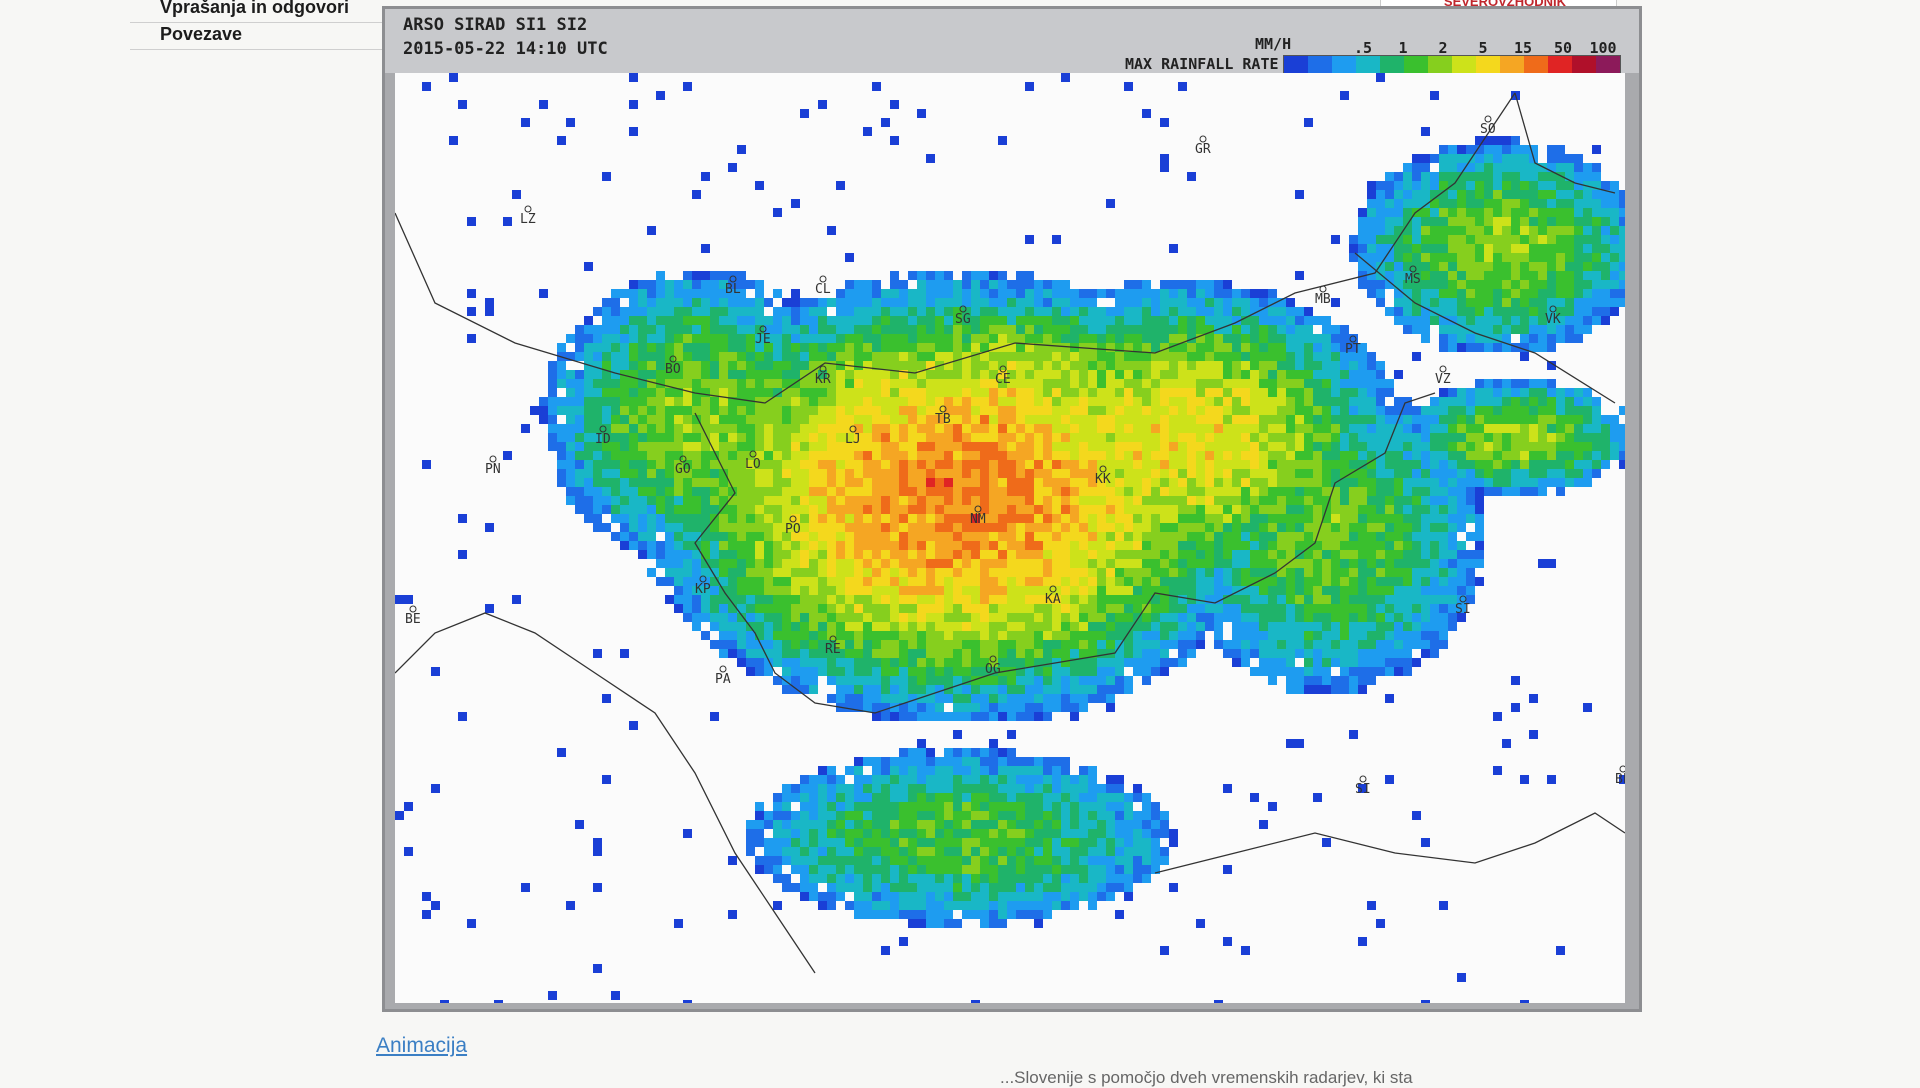  Describe the element at coordinates (753, 464) in the screenshot. I see `station-label: LO` at that location.